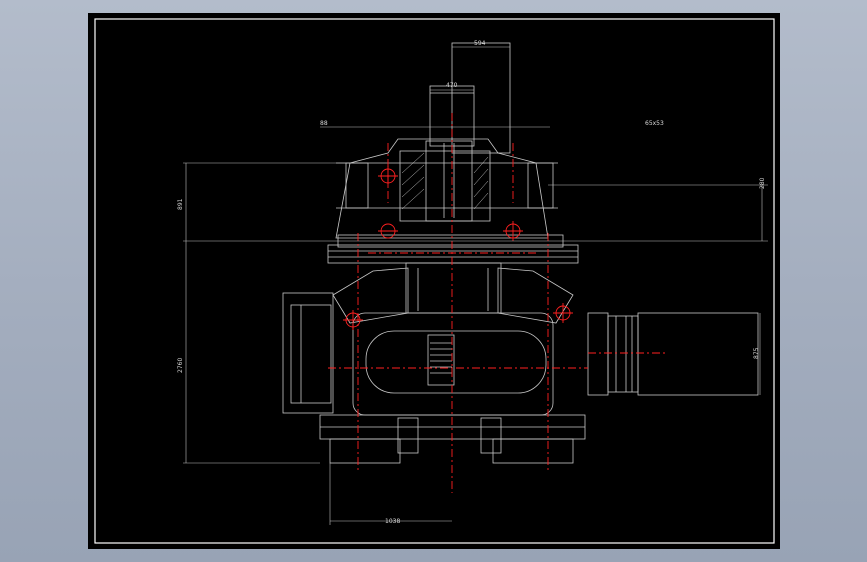  What do you see at coordinates (756, 353) in the screenshot?
I see `dim-right-height-drum: 875` at bounding box center [756, 353].